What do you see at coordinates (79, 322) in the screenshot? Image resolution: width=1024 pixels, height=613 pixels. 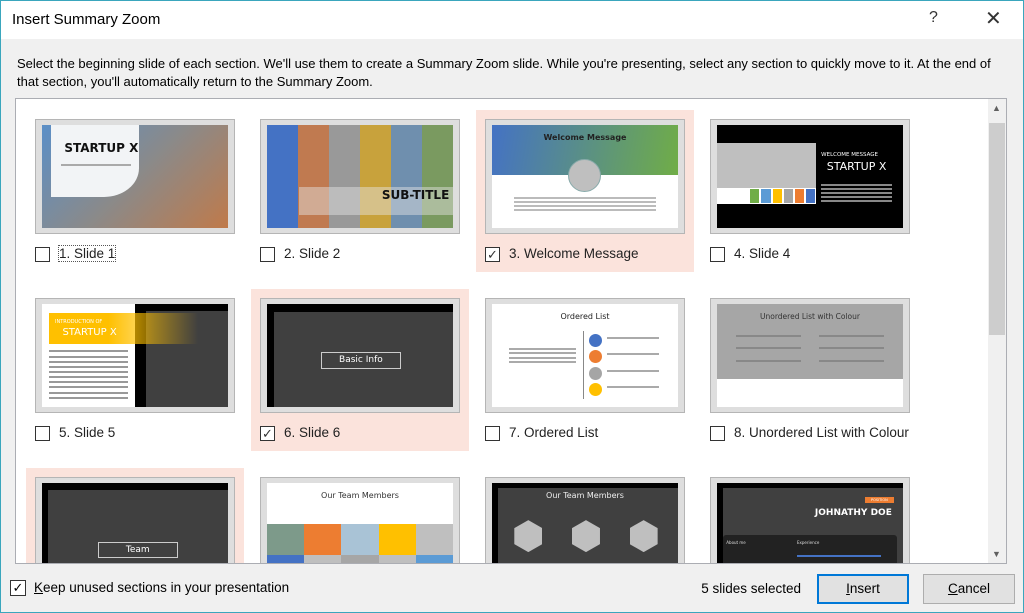 I see `slide-kicker: INTRODUCTION OF` at bounding box center [79, 322].